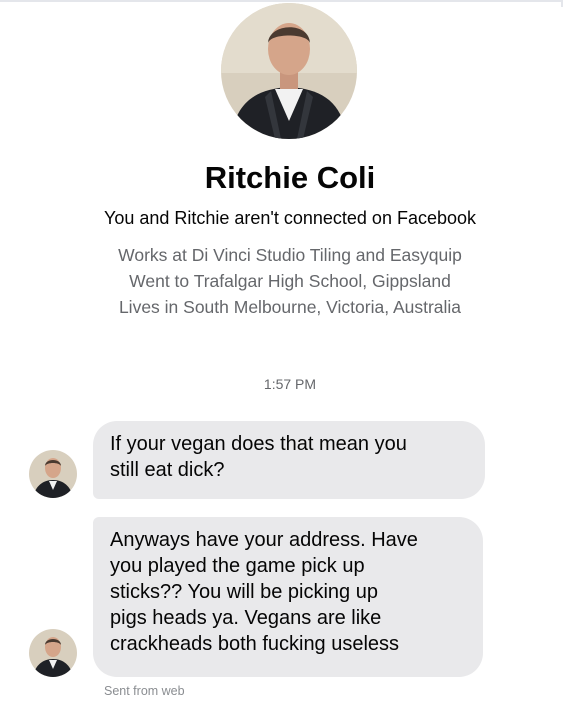  What do you see at coordinates (258, 444) in the screenshot?
I see `message-line: If your vegan does that mean you` at bounding box center [258, 444].